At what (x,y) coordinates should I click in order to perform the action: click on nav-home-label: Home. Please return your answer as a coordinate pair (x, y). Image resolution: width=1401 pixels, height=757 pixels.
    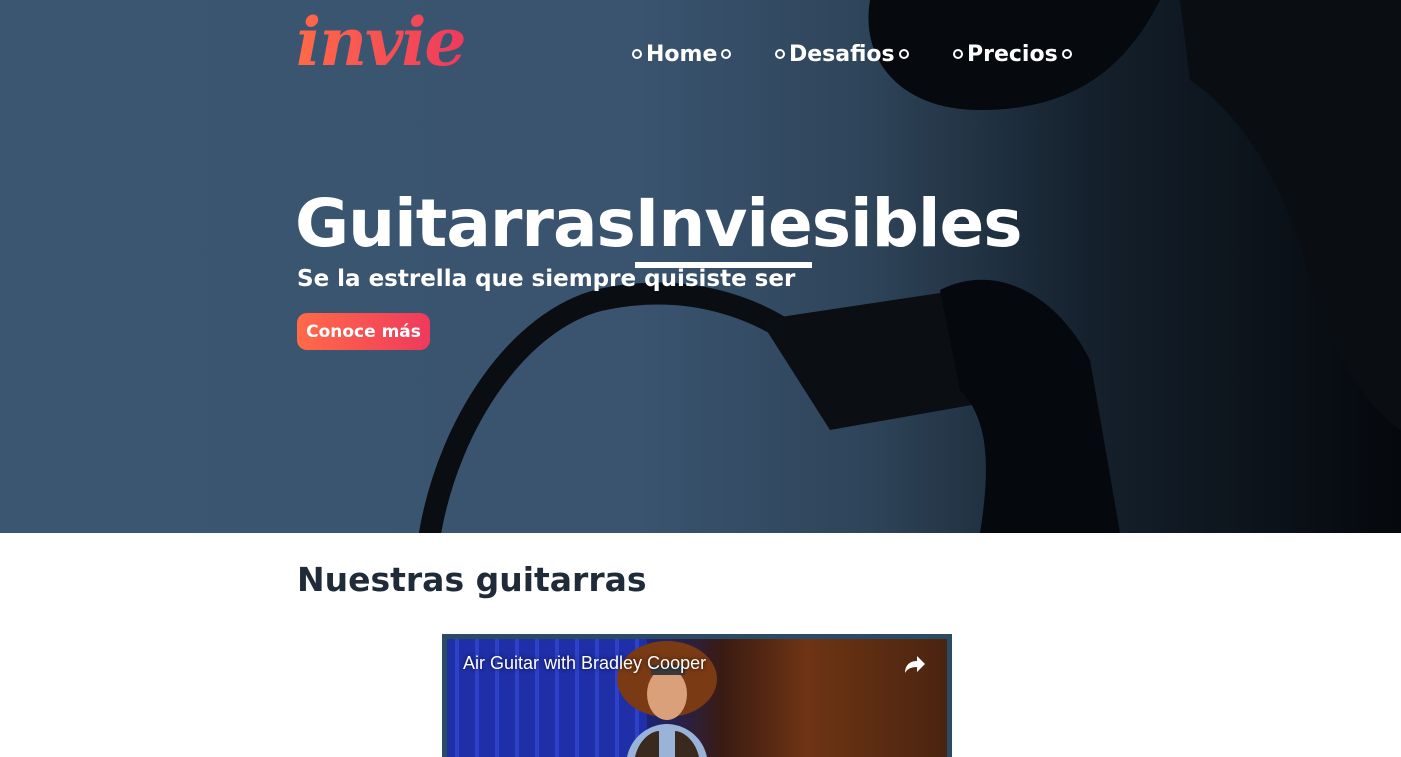
    Looking at the image, I should click on (682, 54).